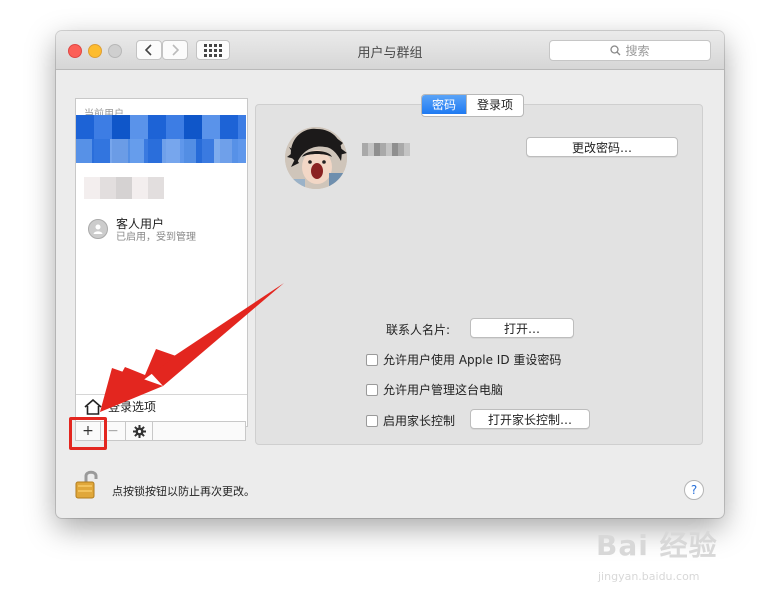 The image size is (780, 599). I want to click on option-parental-controls: 启用家长控制, so click(410, 420).